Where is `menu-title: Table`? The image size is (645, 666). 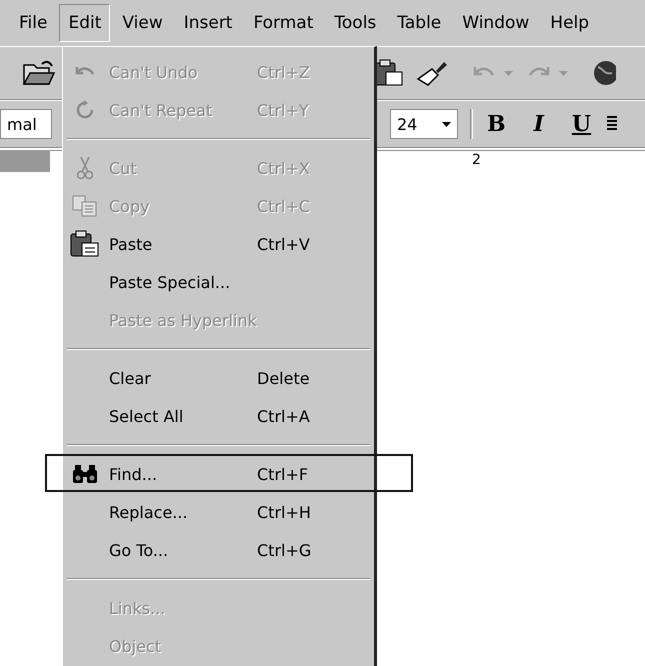 menu-title: Table is located at coordinates (419, 23).